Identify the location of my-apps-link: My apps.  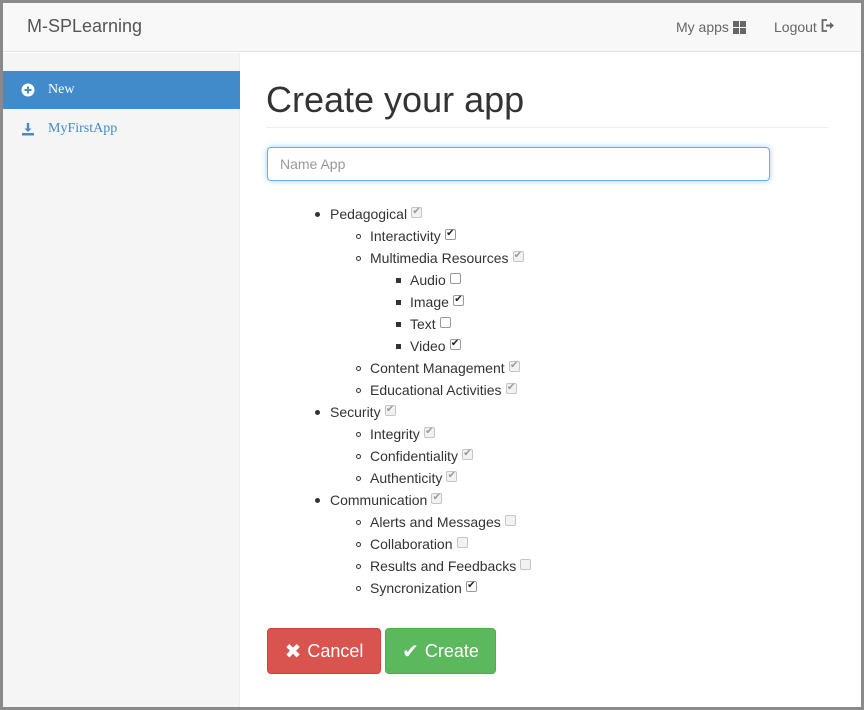
(711, 27).